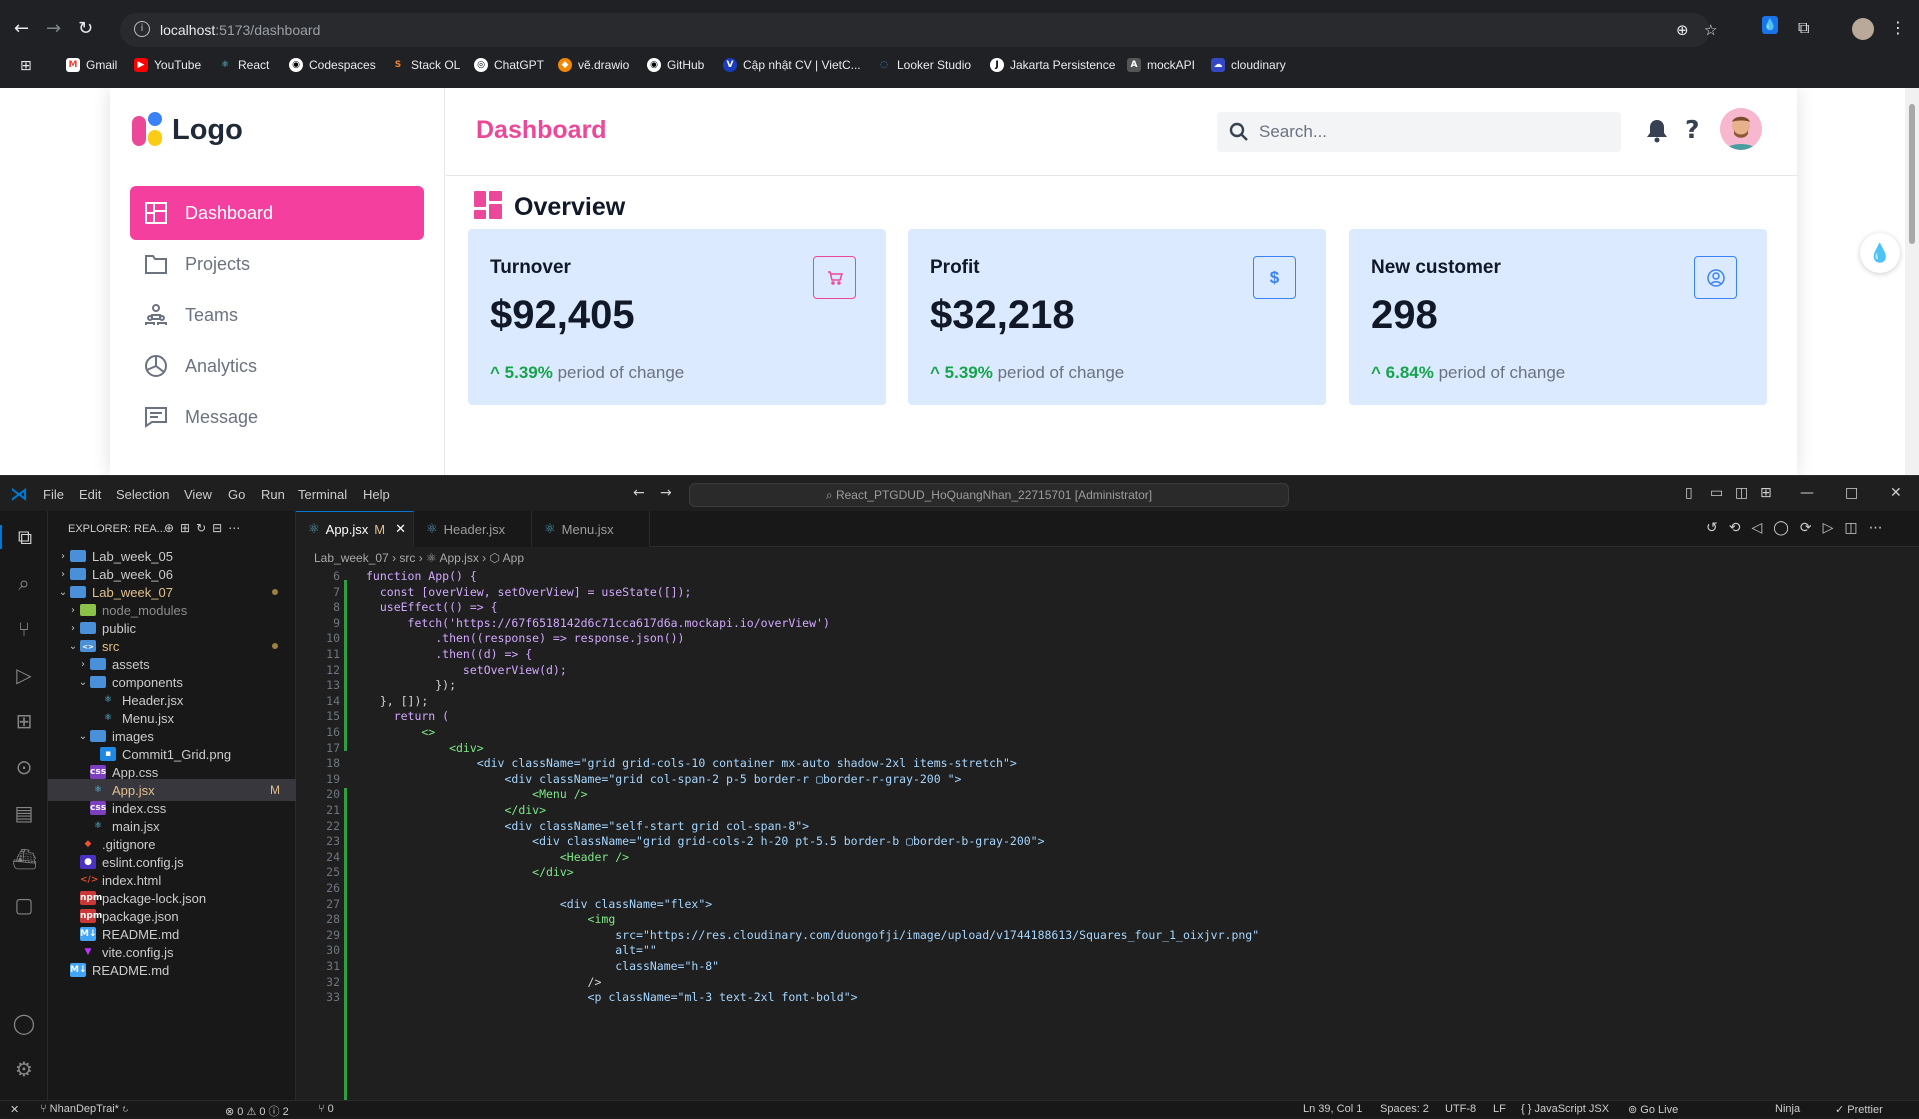  Describe the element at coordinates (1787, 1109) in the screenshot. I see `ninja-status: Ninja` at that location.